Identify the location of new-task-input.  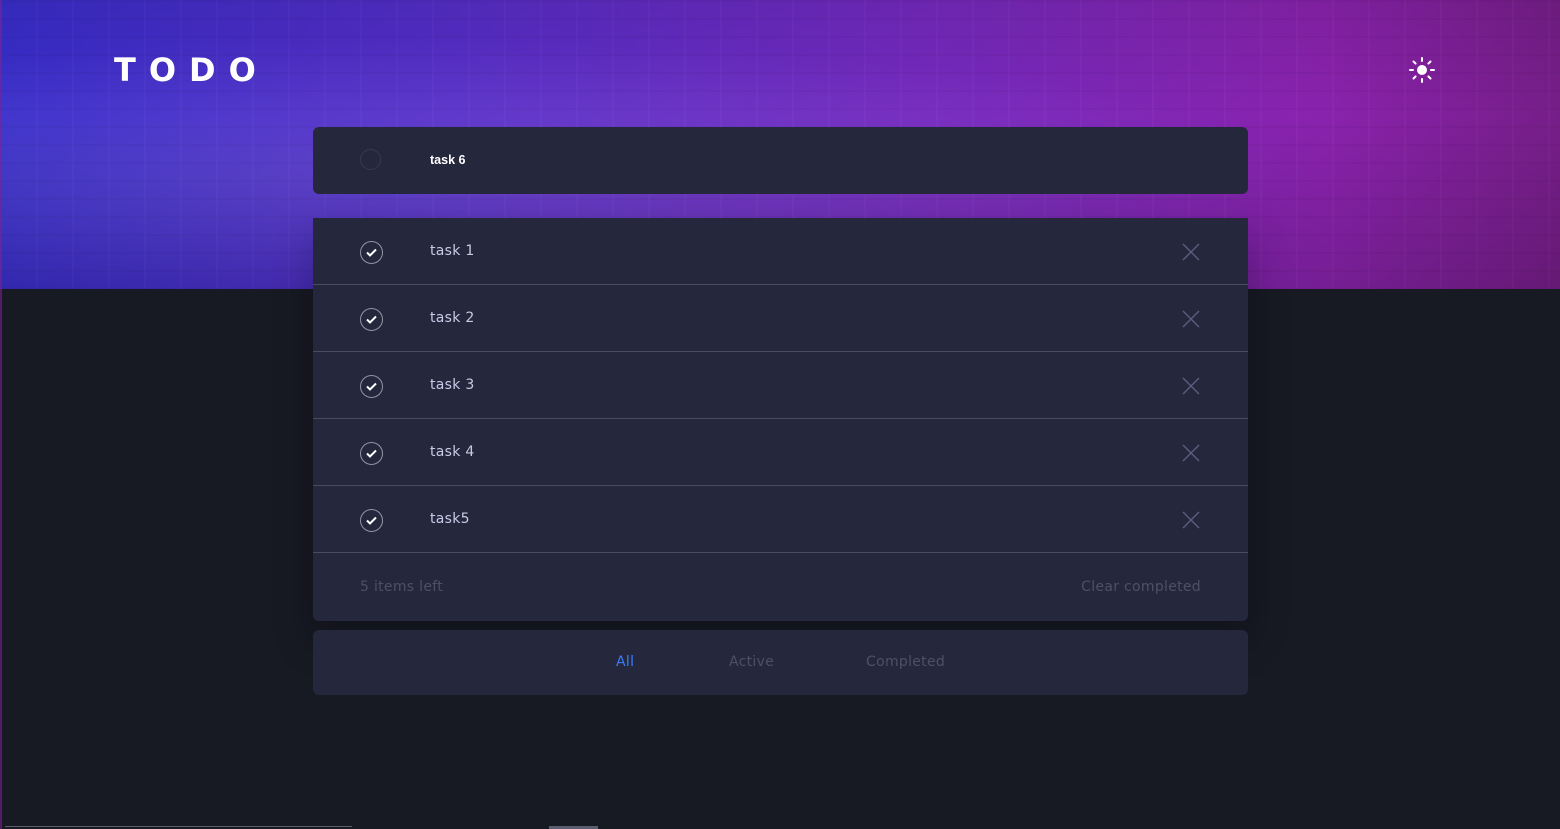
(780, 160).